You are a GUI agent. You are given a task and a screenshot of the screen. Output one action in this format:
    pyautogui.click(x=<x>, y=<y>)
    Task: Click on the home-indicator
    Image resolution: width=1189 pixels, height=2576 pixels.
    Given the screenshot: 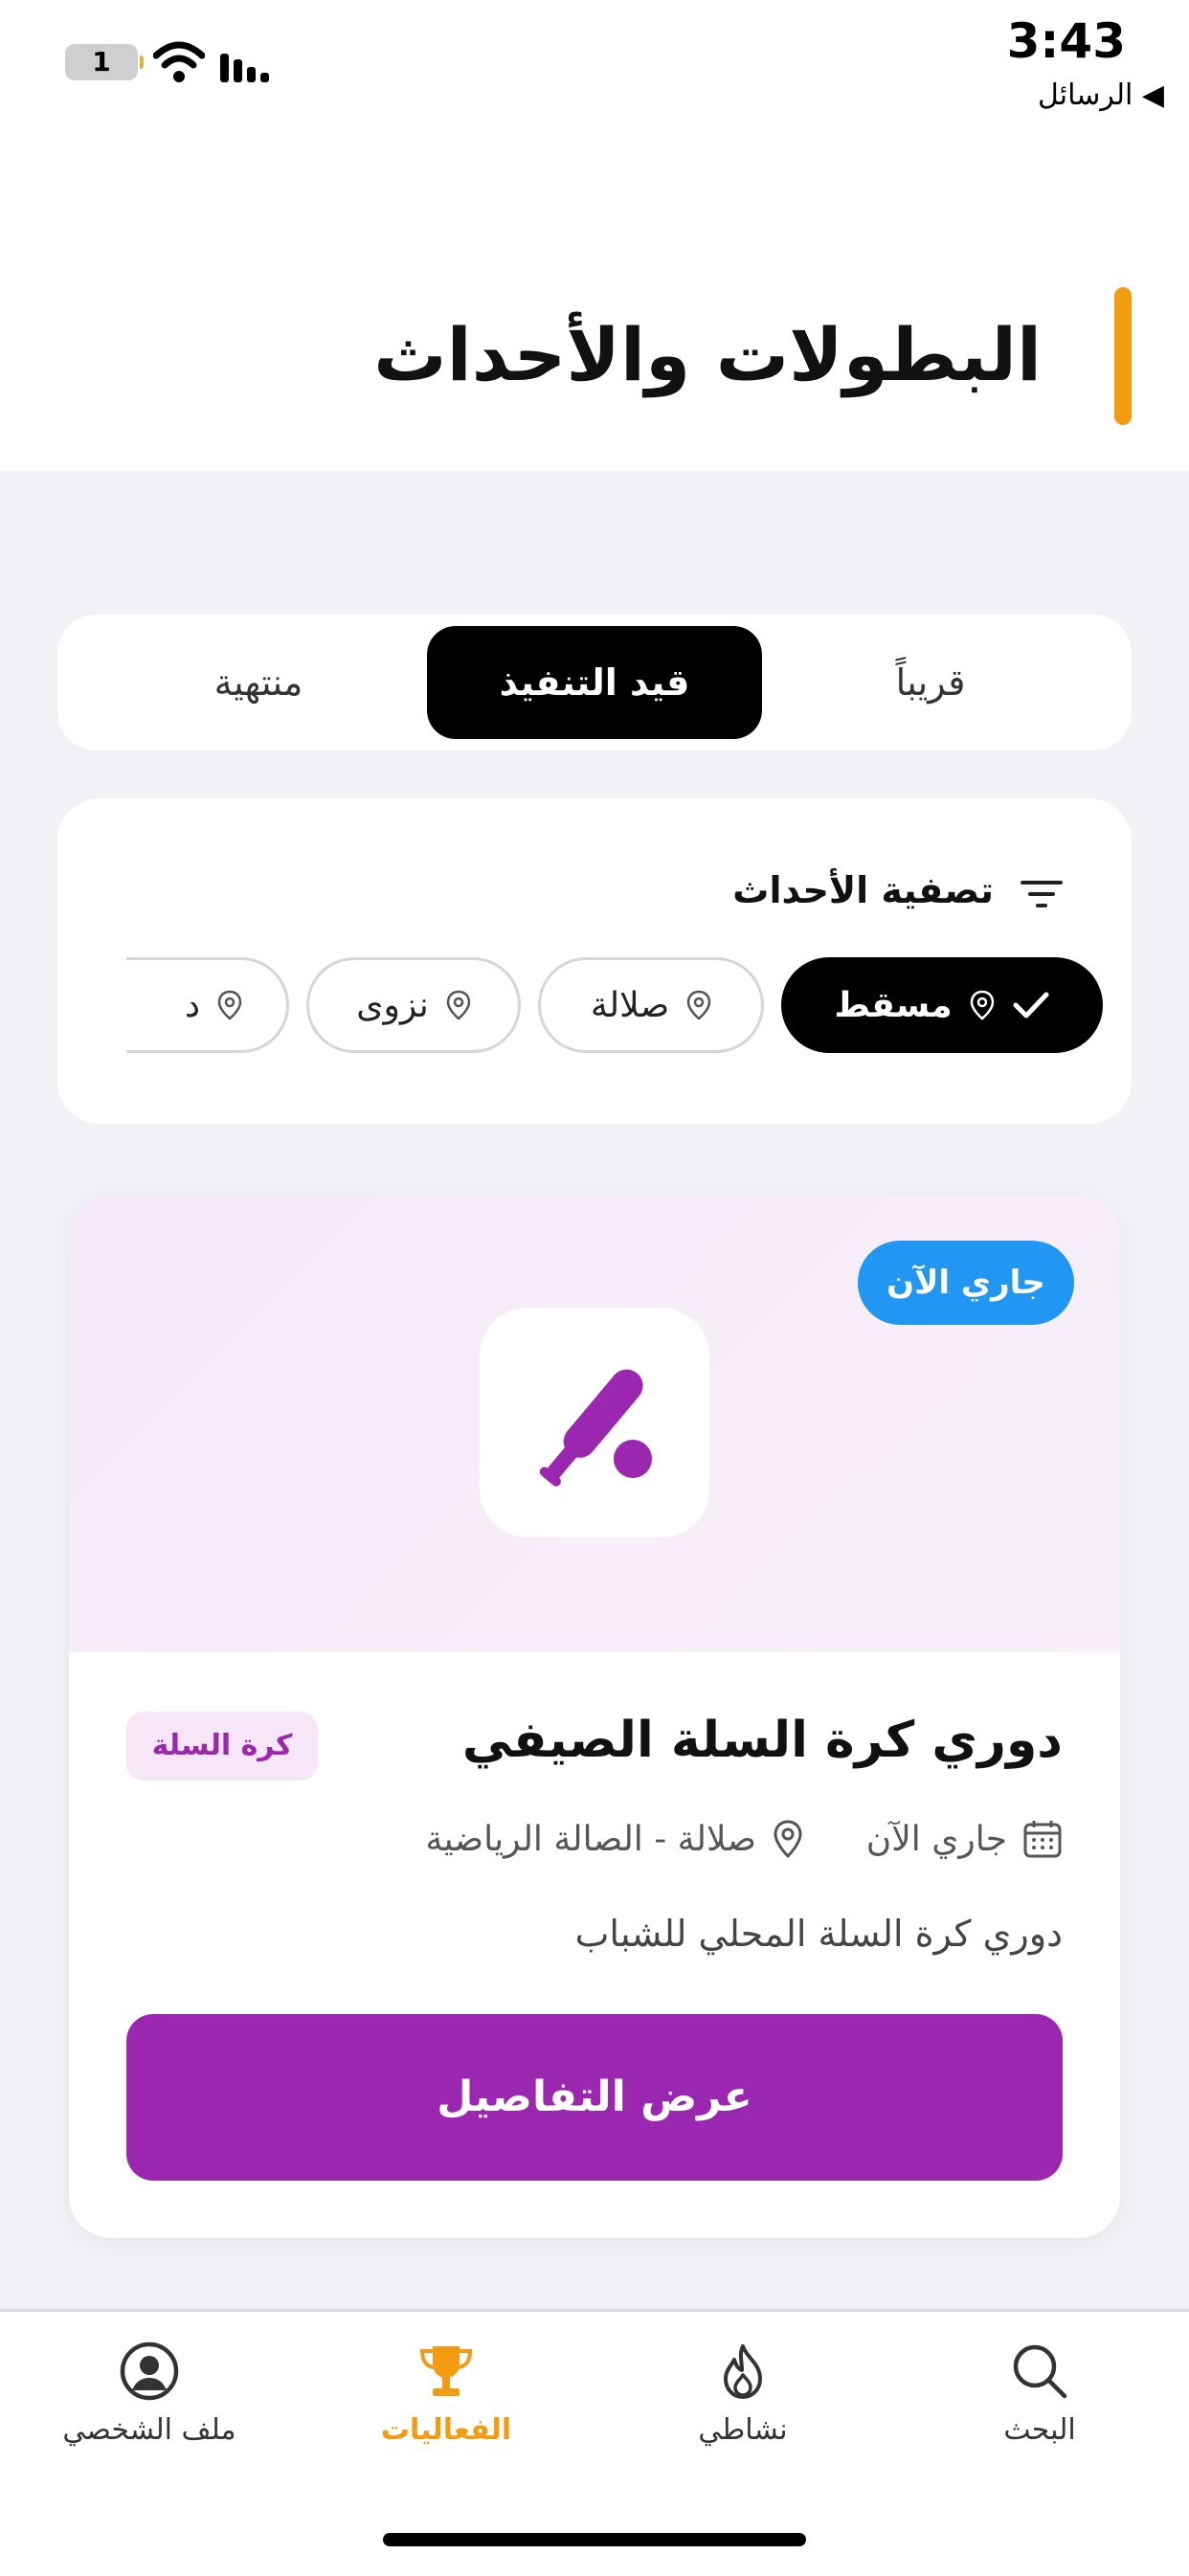 What is the action you would take?
    pyautogui.click(x=594, y=2539)
    